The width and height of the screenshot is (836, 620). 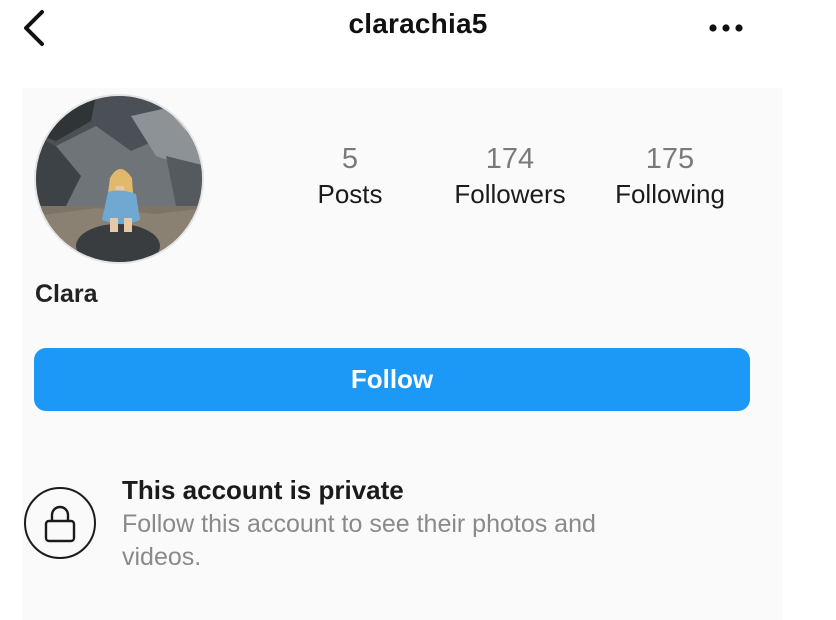 What do you see at coordinates (350, 194) in the screenshot?
I see `posts-label: Posts` at bounding box center [350, 194].